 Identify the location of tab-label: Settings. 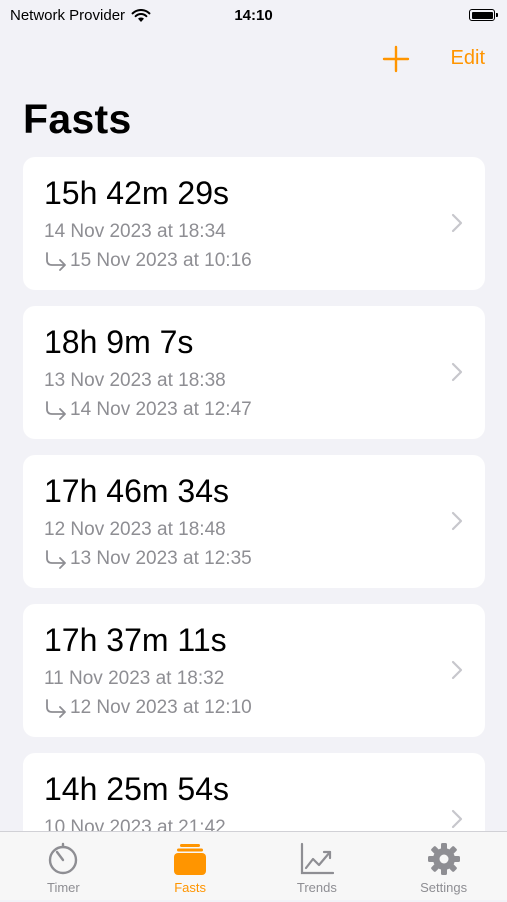
(444, 887).